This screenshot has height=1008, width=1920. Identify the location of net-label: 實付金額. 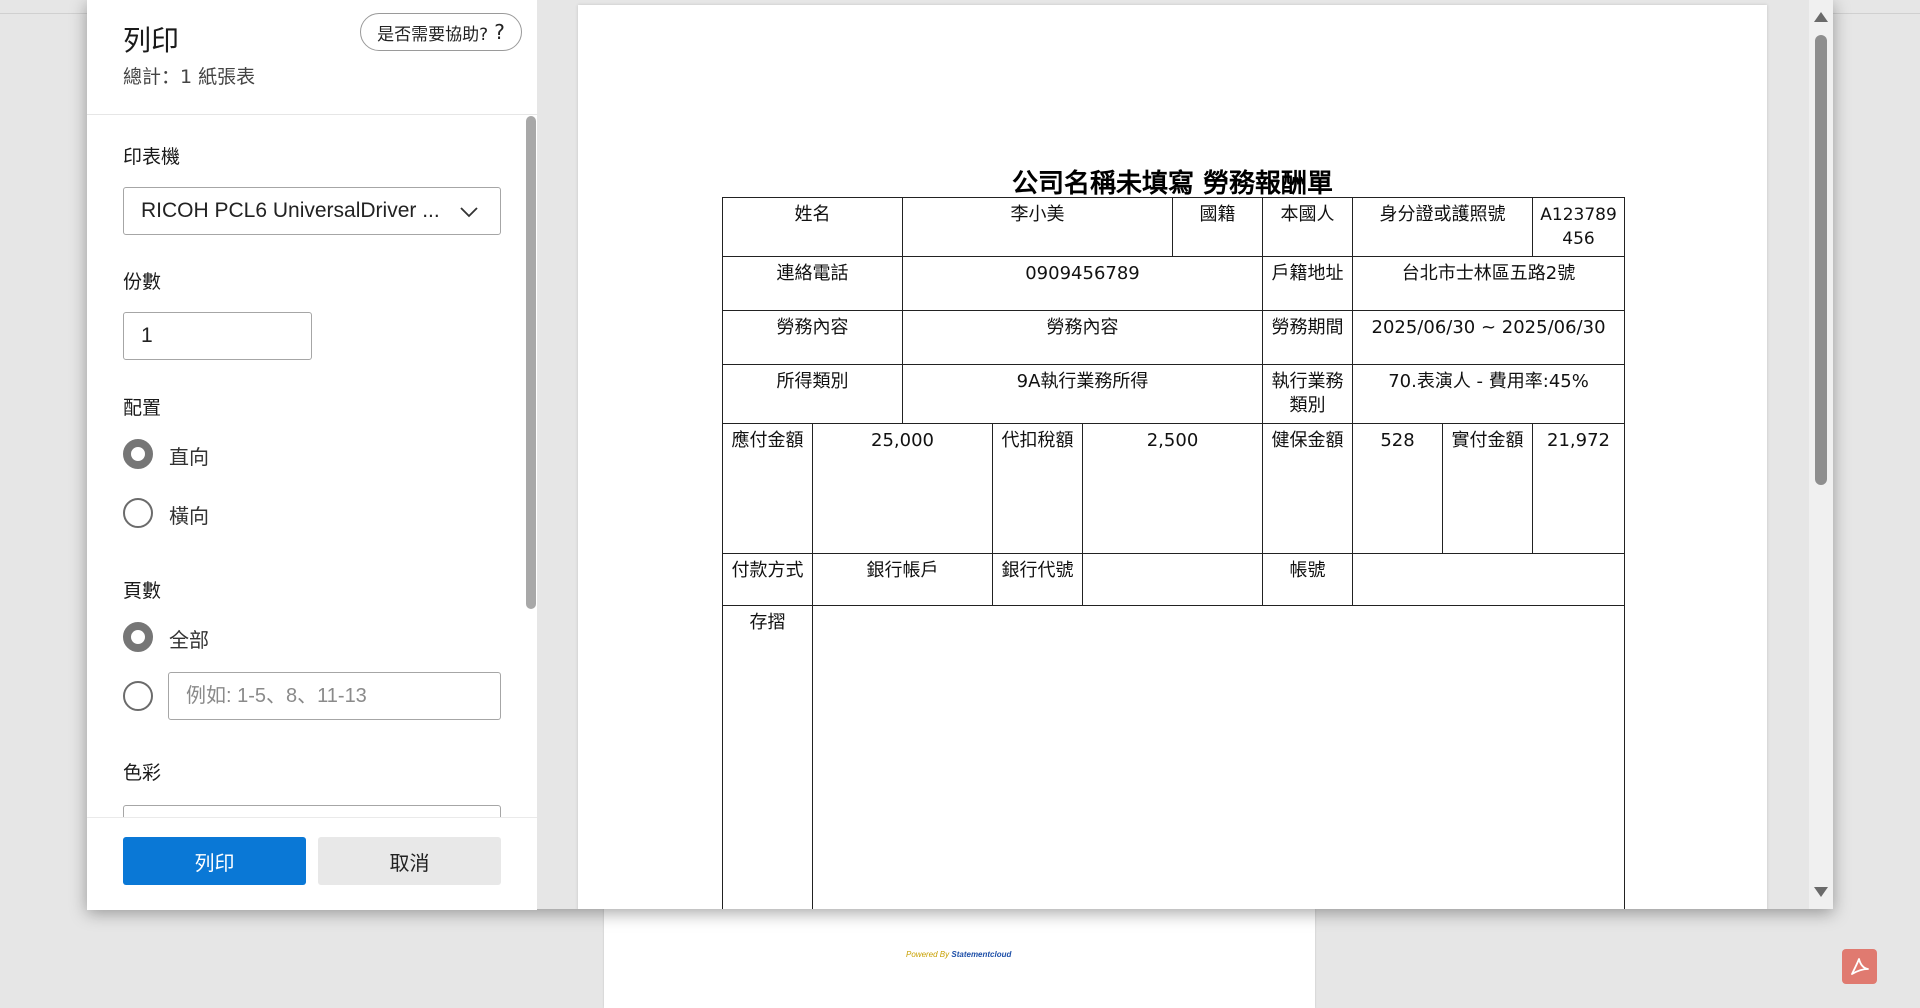
(1488, 488).